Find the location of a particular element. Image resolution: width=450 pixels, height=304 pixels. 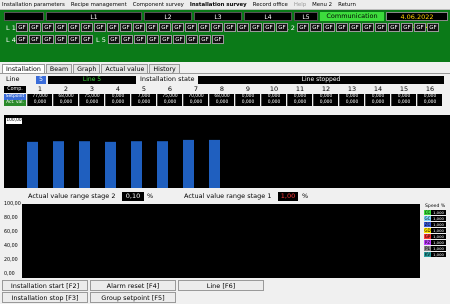

comp-column-10: 10 is located at coordinates (274, 89).